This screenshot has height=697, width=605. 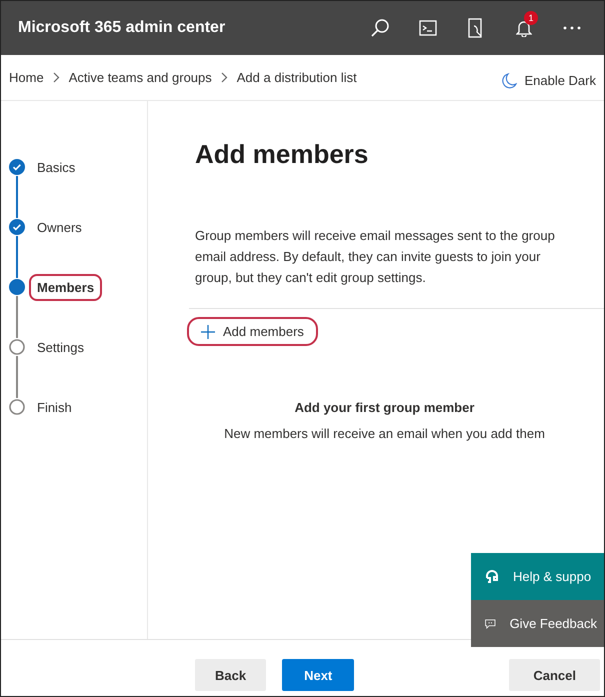 I want to click on step-label: Finish, so click(x=54, y=407).